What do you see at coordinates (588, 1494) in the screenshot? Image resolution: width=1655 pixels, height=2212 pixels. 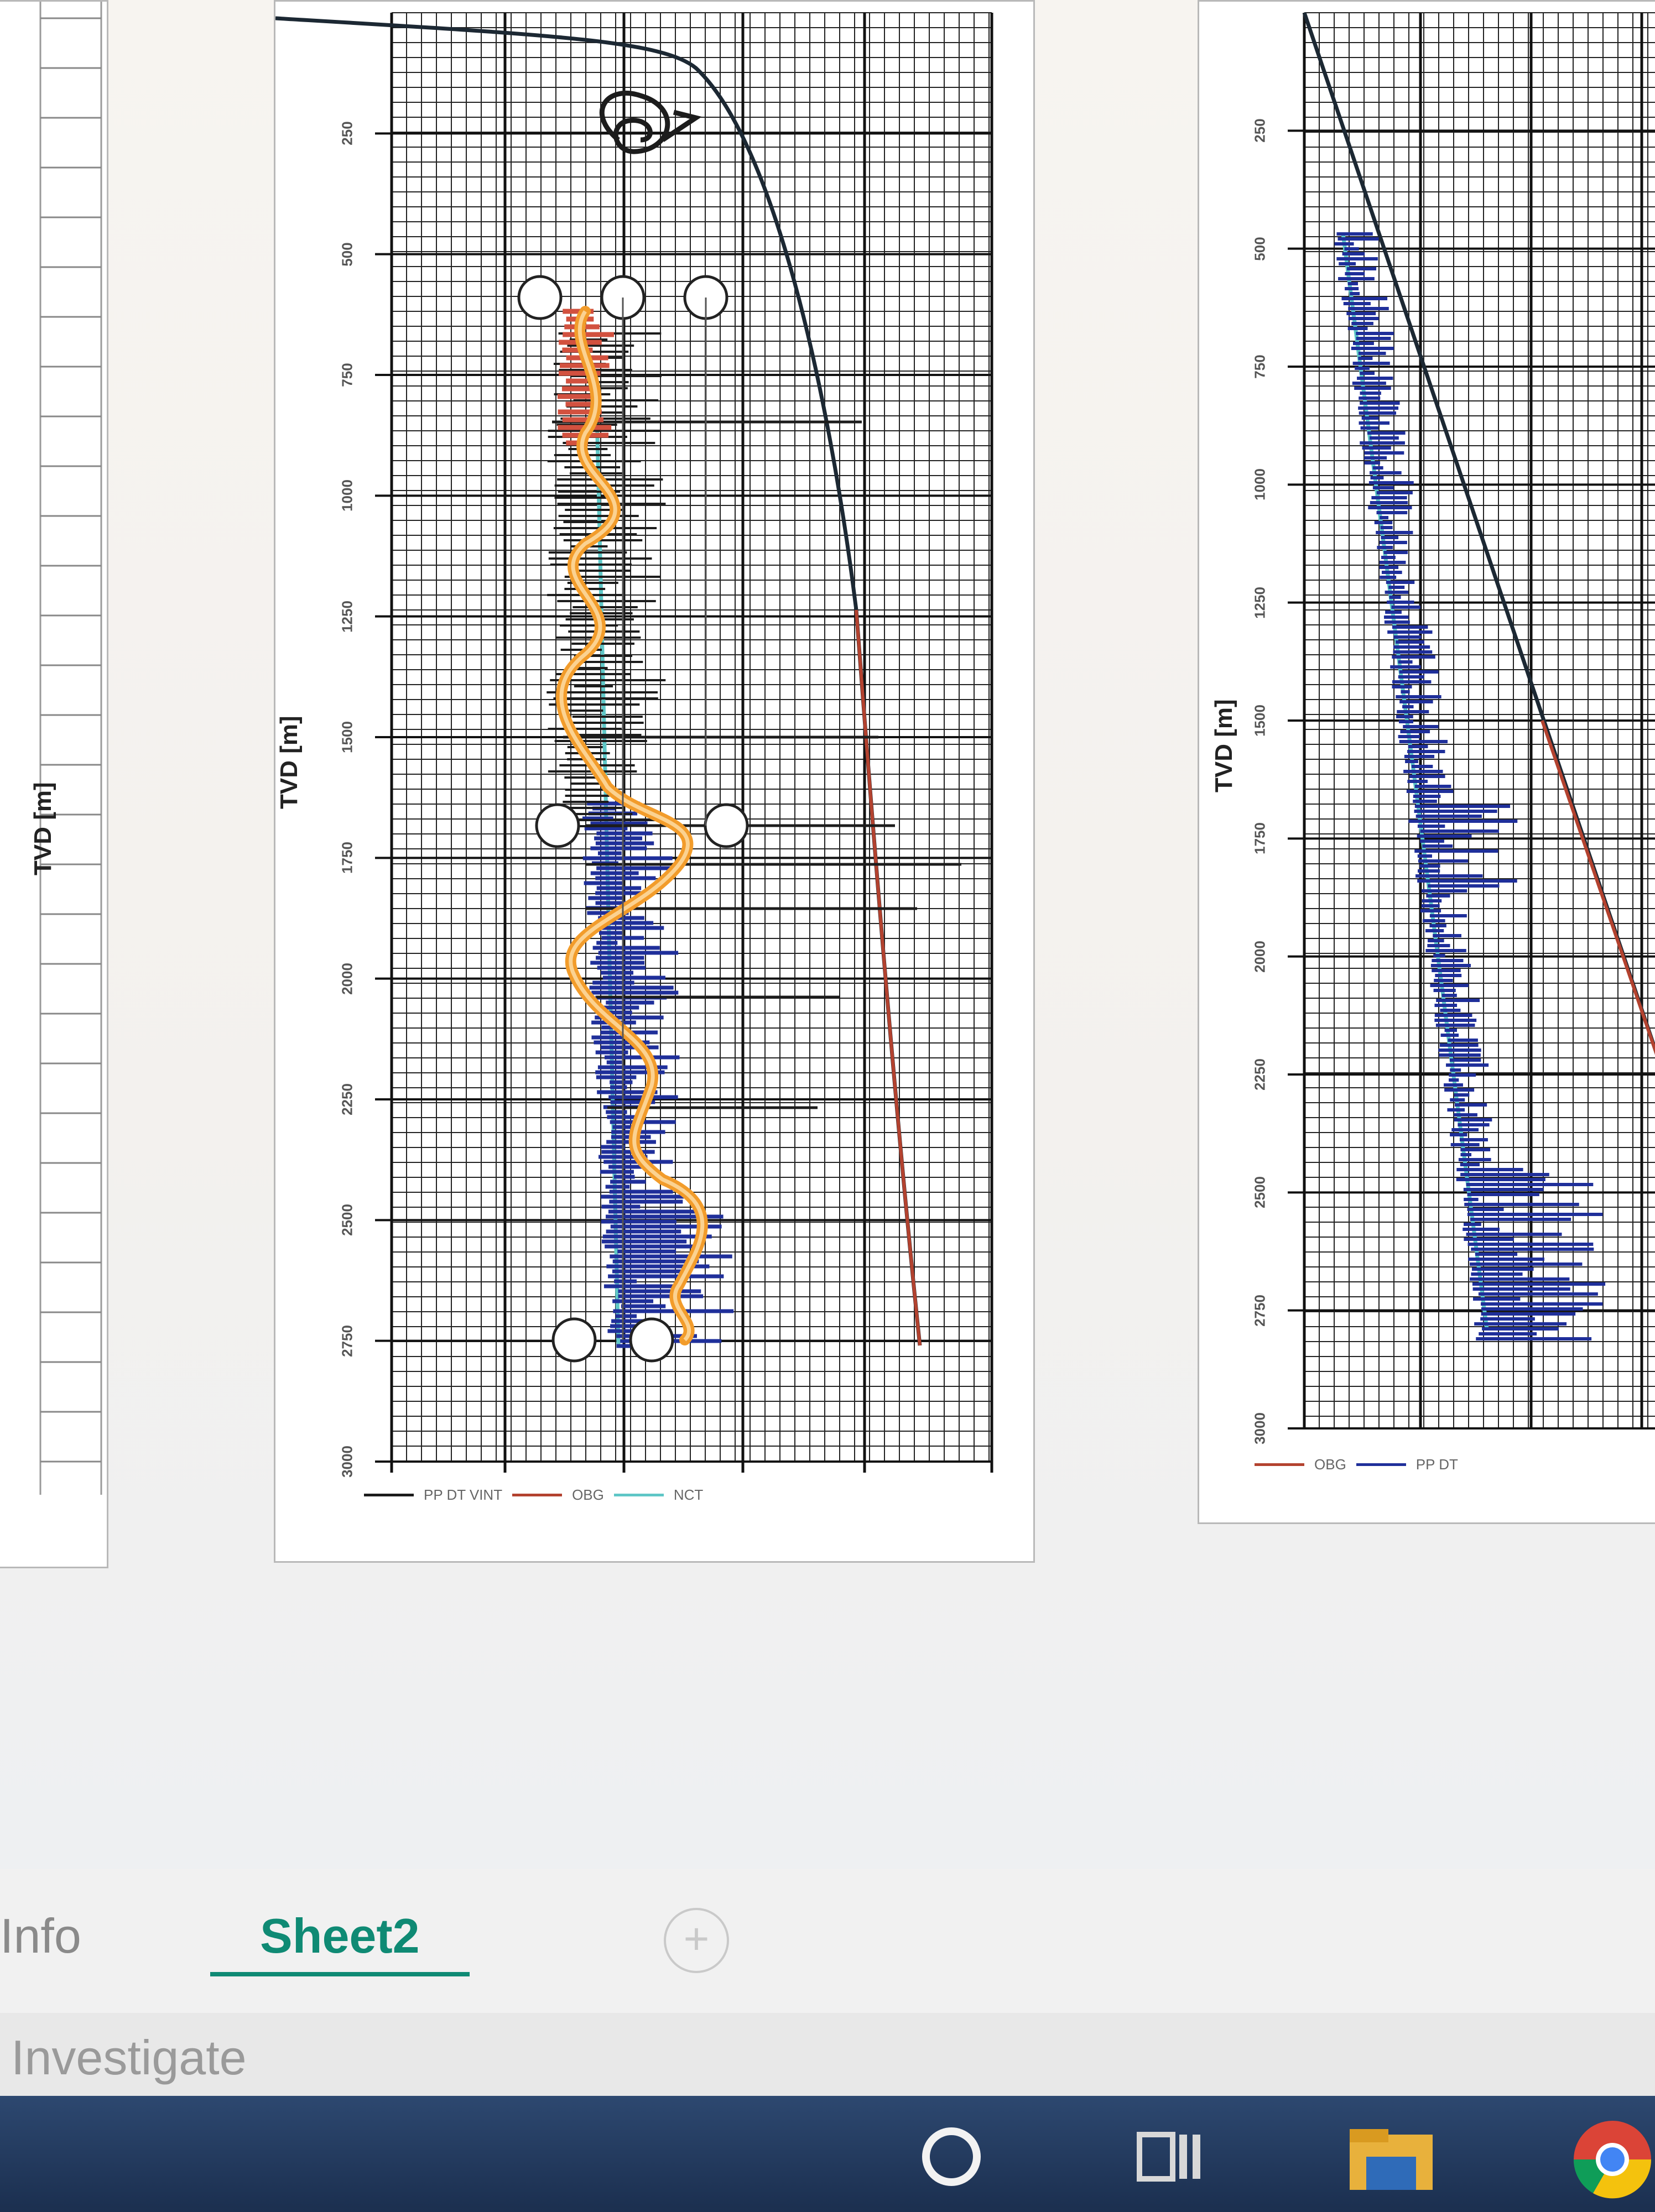 I see `legend-label-obg: OBG` at bounding box center [588, 1494].